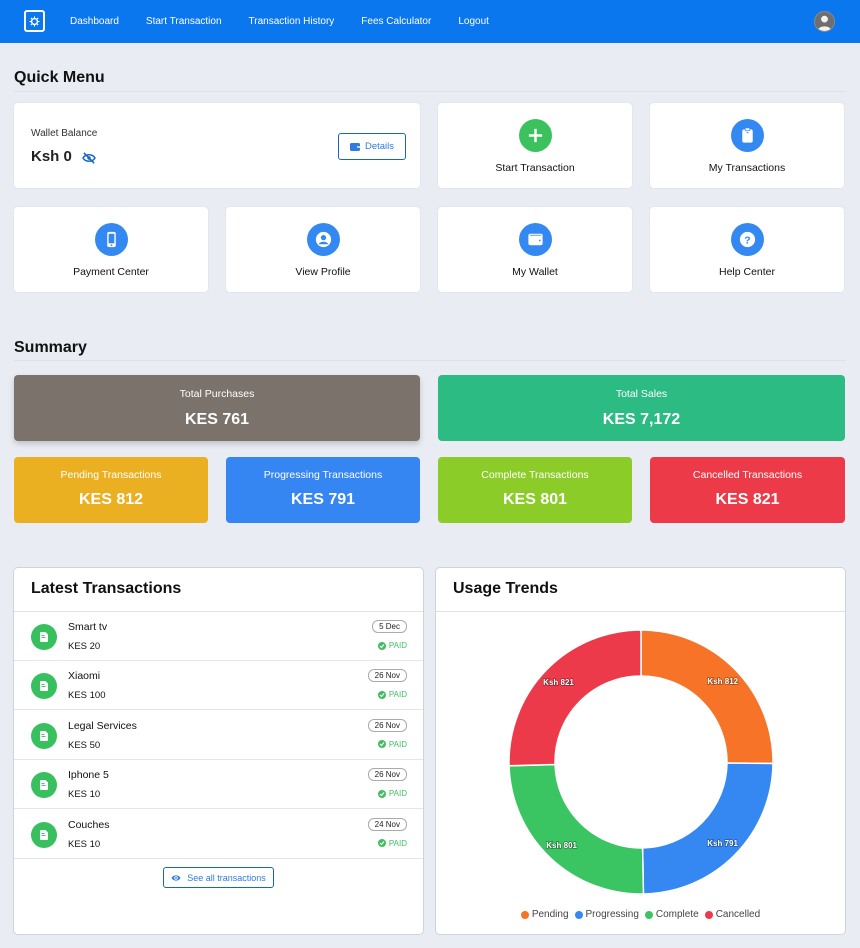  What do you see at coordinates (184, 21) in the screenshot?
I see `nav-start-transaction: Start Transaction` at bounding box center [184, 21].